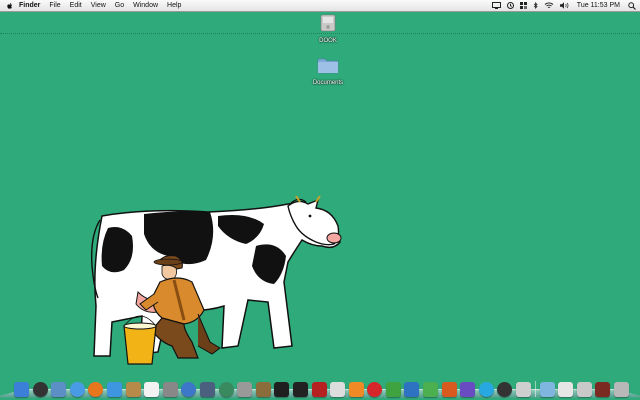 This screenshot has width=640, height=400. I want to click on dock-steam-icon, so click(505, 389).